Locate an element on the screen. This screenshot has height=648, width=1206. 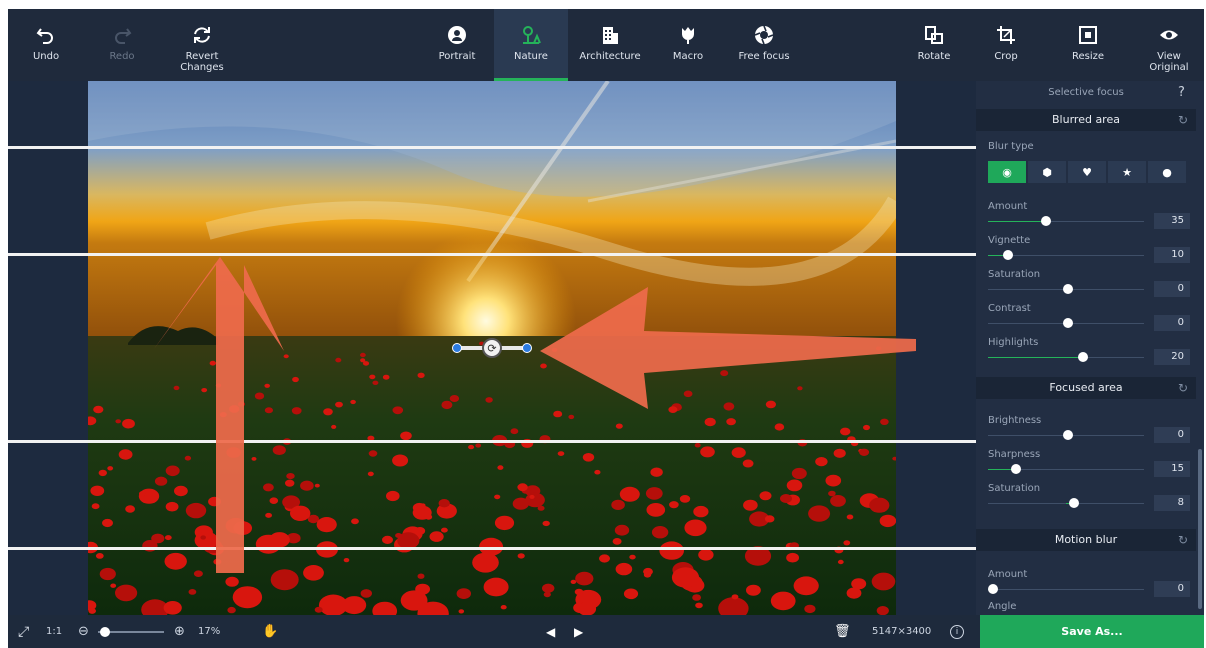
revert-changes-button: Revert Changes is located at coordinates (202, 45).